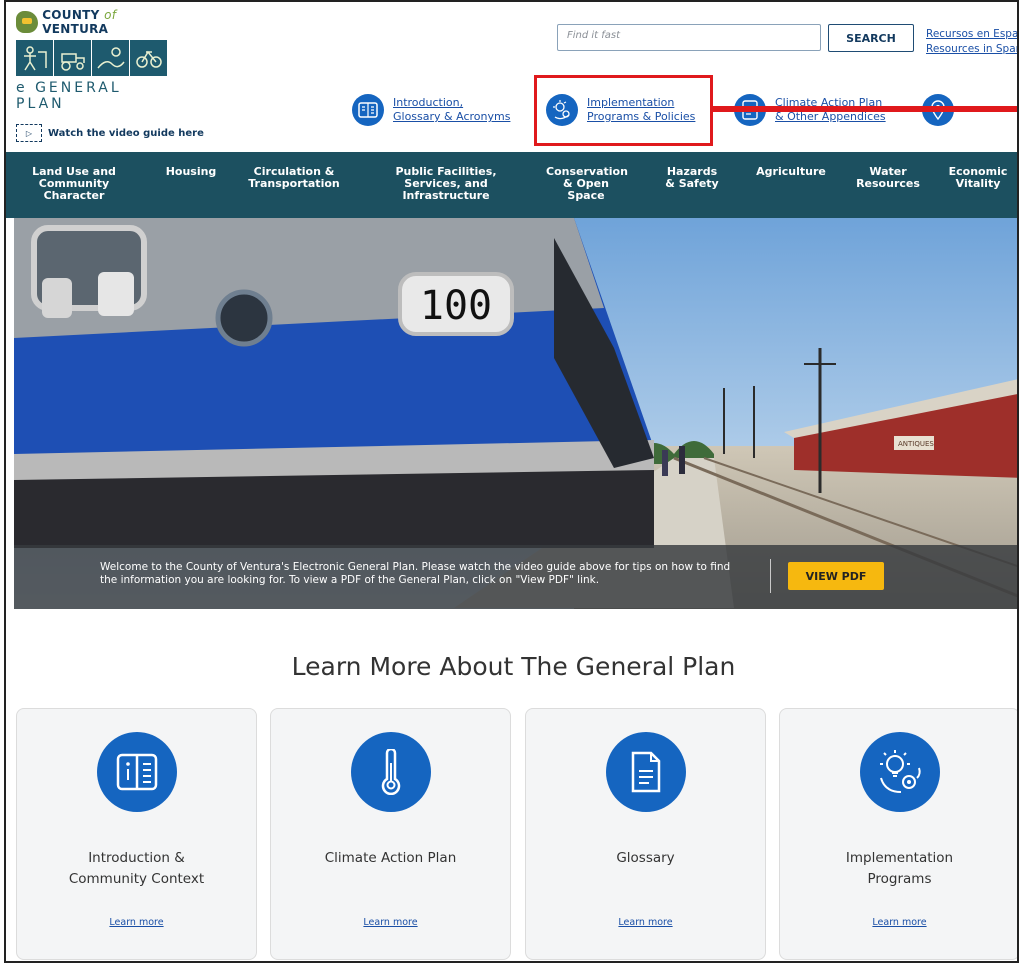 The image size is (1023, 963). Describe the element at coordinates (900, 772) in the screenshot. I see `lightbulb-gear-icon` at that location.